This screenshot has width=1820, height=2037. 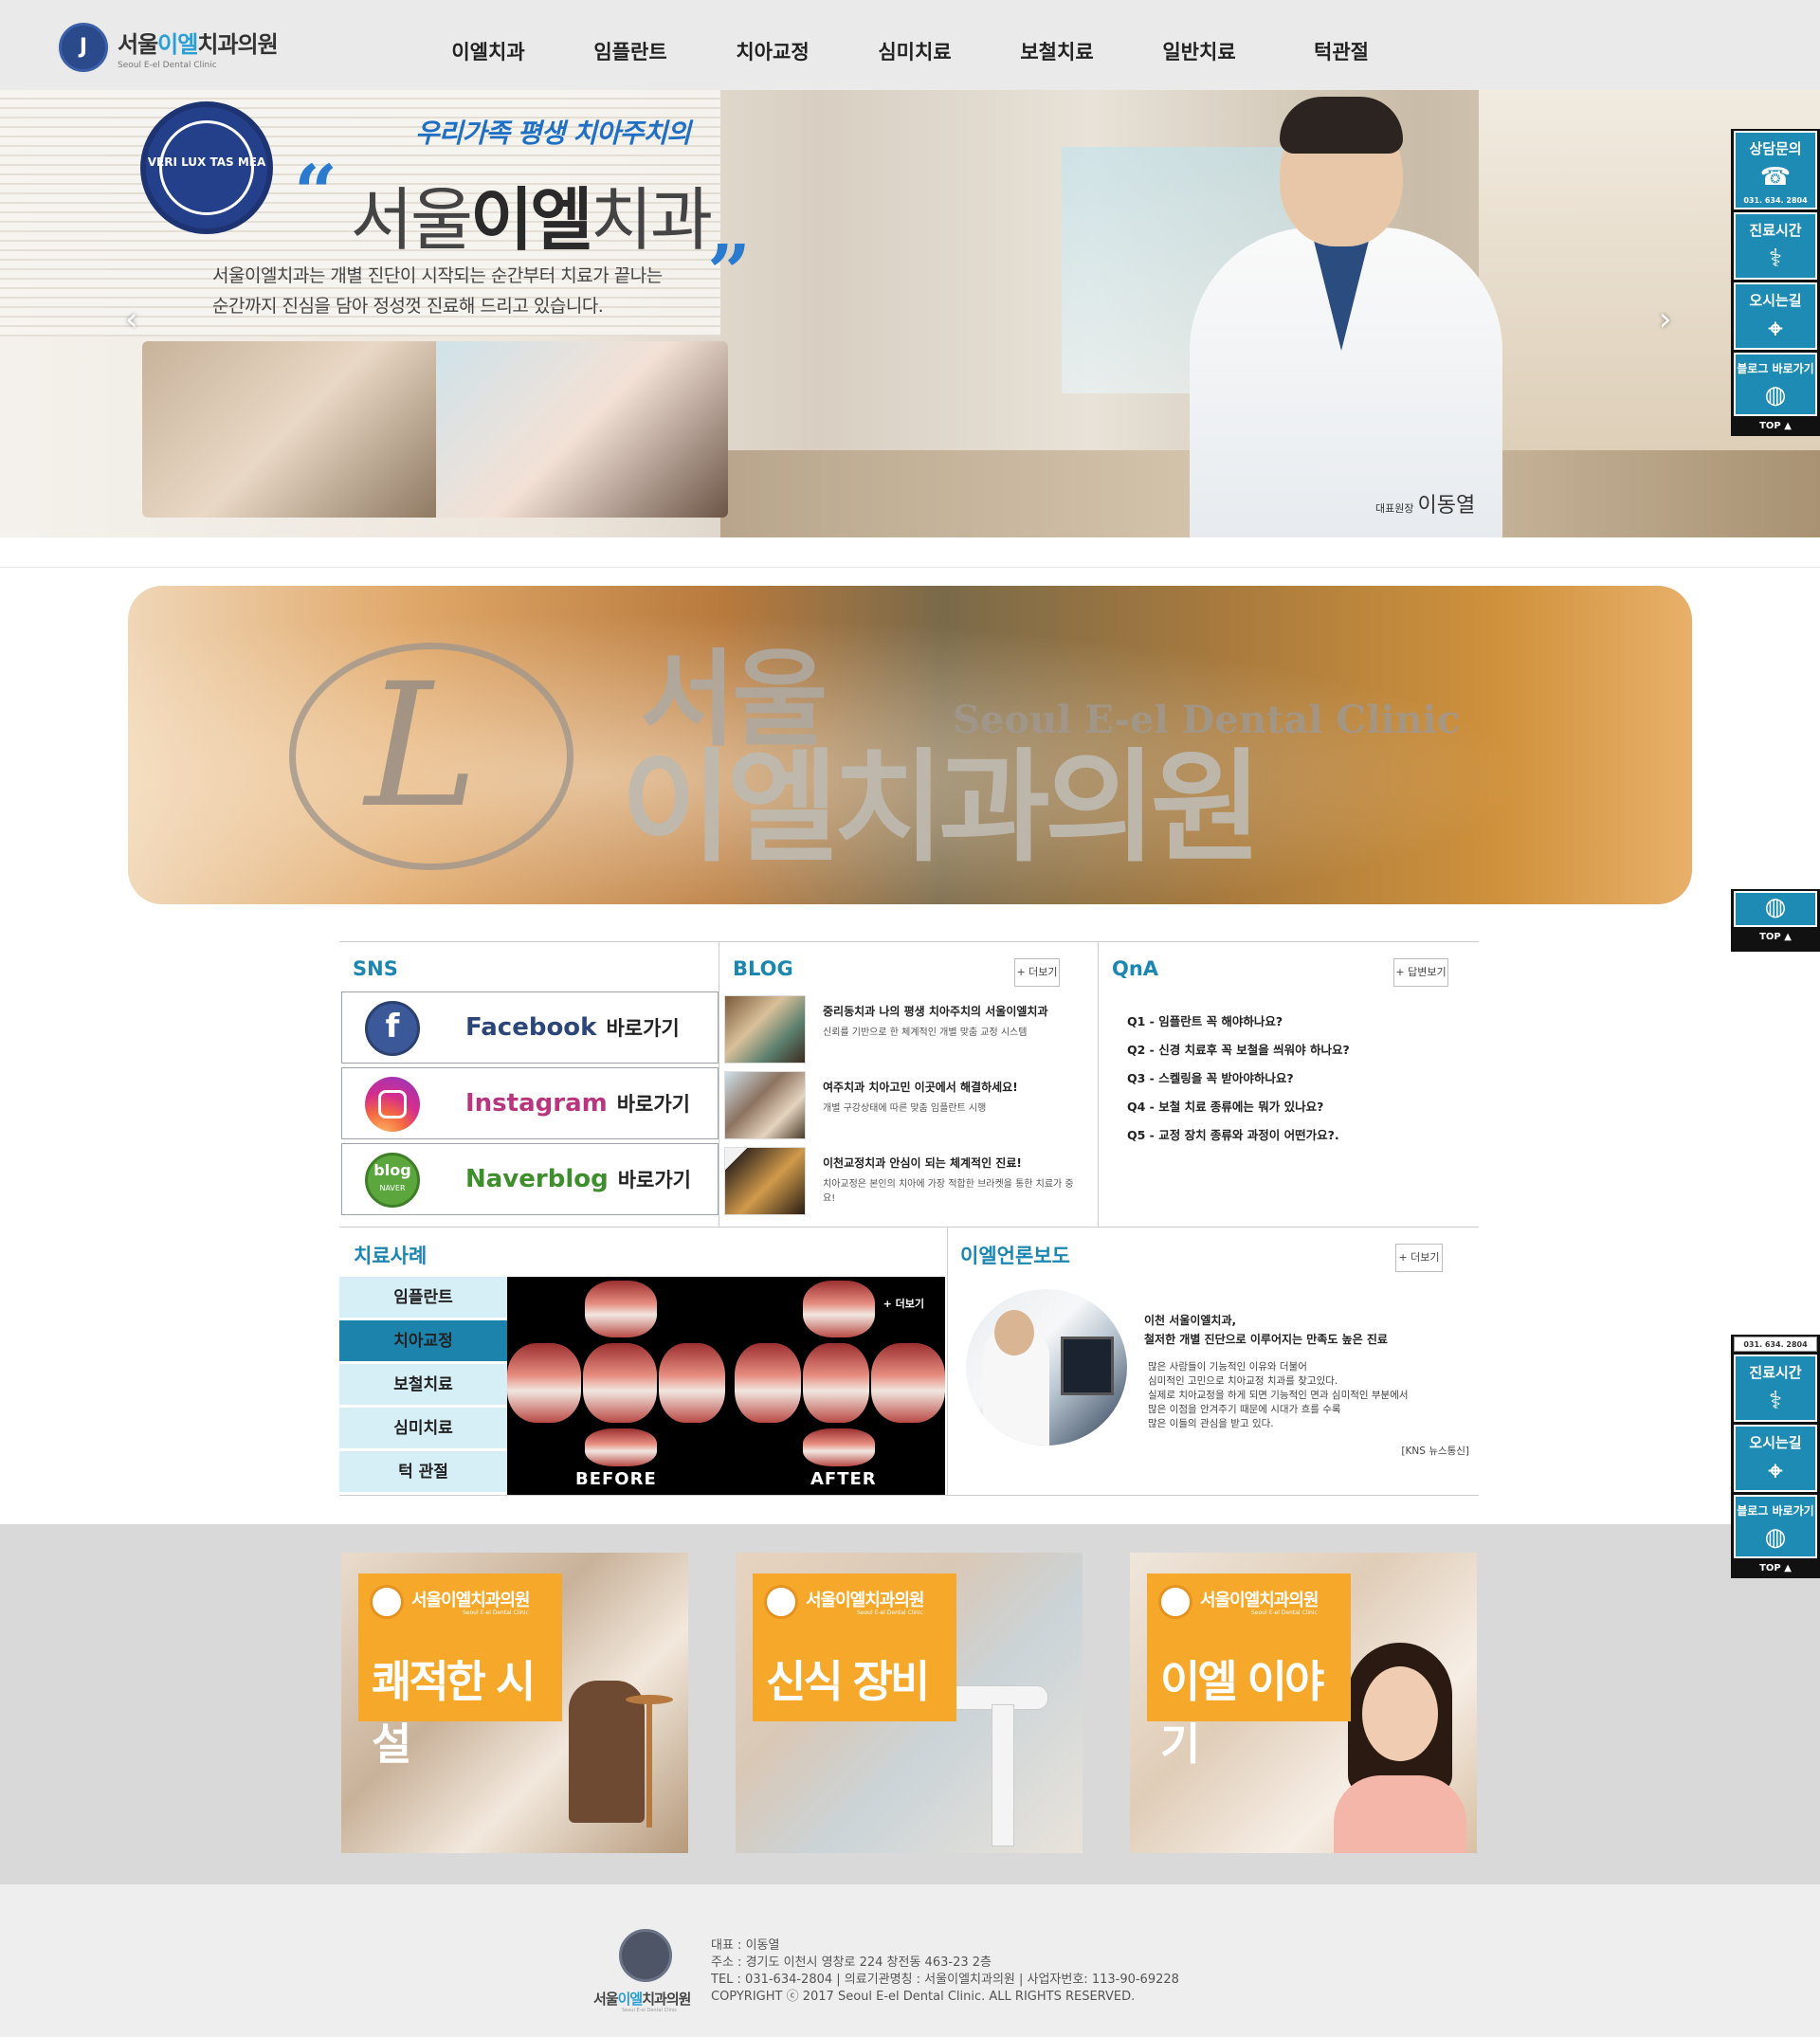 What do you see at coordinates (645, 1955) in the screenshot?
I see `footer-seal-icon` at bounding box center [645, 1955].